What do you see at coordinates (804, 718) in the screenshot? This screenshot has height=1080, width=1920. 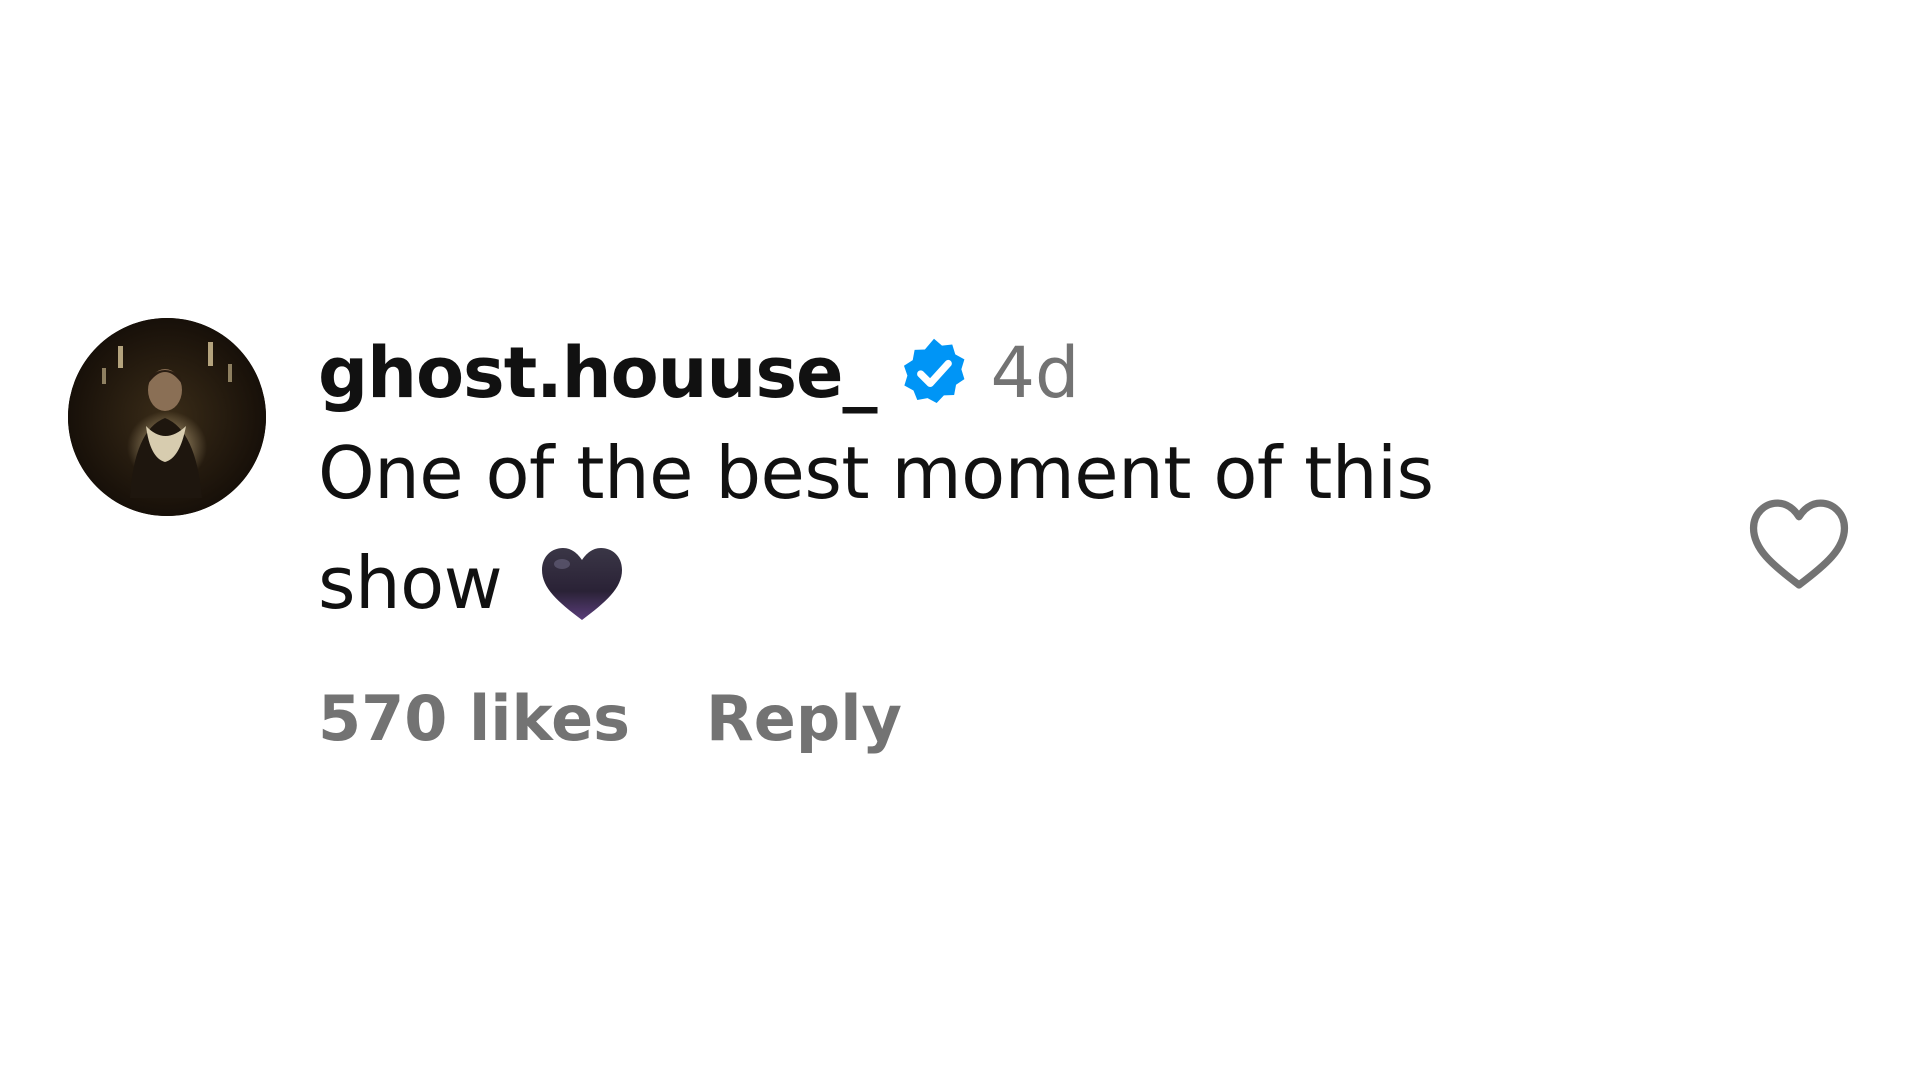 I see `reply-button: Reply` at bounding box center [804, 718].